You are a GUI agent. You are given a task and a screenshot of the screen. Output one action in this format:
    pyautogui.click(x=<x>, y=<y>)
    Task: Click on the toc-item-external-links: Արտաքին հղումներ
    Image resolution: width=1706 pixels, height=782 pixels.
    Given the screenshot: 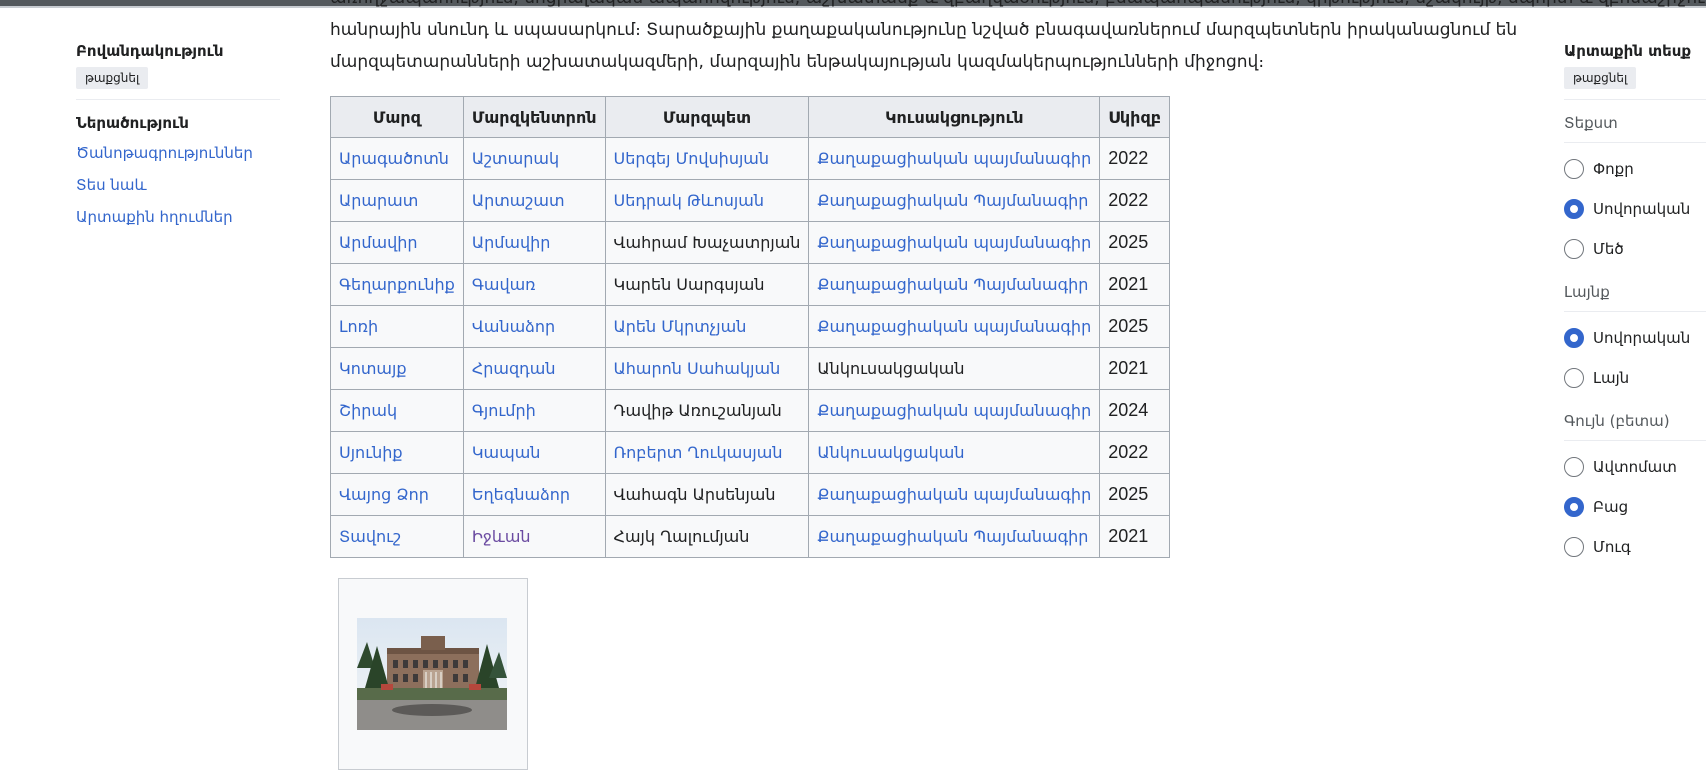 What is the action you would take?
    pyautogui.click(x=178, y=217)
    